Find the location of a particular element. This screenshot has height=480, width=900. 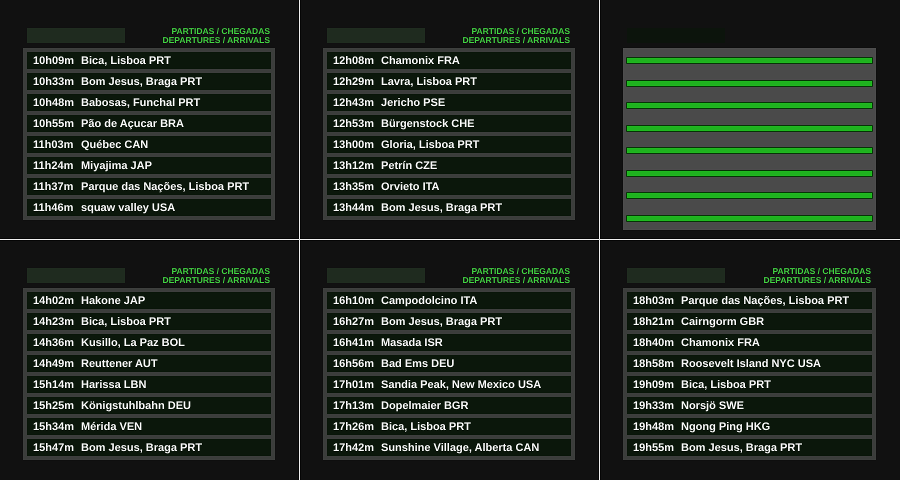

destination: Miyajima JAP is located at coordinates (116, 166).